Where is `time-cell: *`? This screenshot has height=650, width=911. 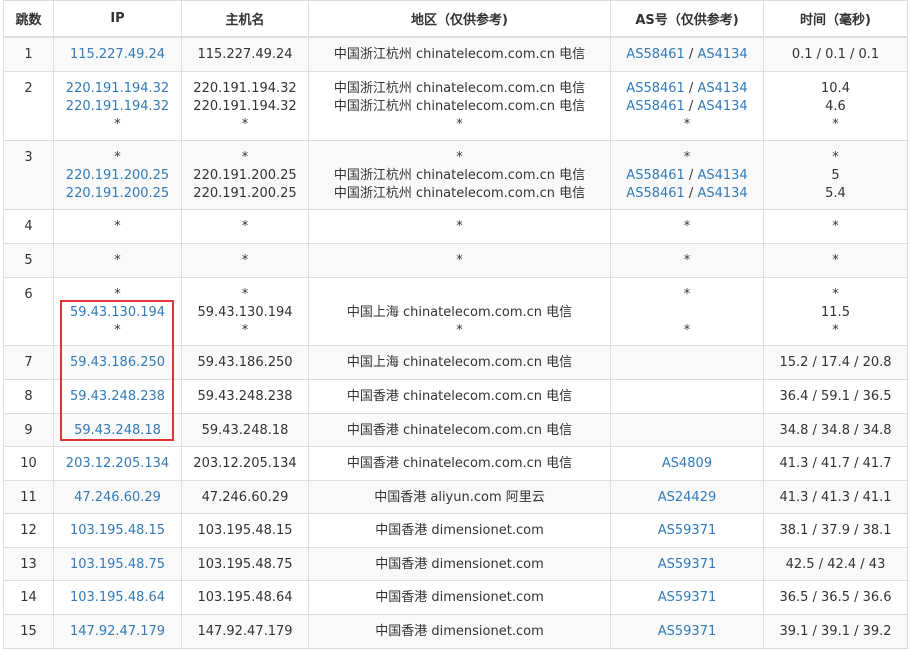 time-cell: * is located at coordinates (835, 260).